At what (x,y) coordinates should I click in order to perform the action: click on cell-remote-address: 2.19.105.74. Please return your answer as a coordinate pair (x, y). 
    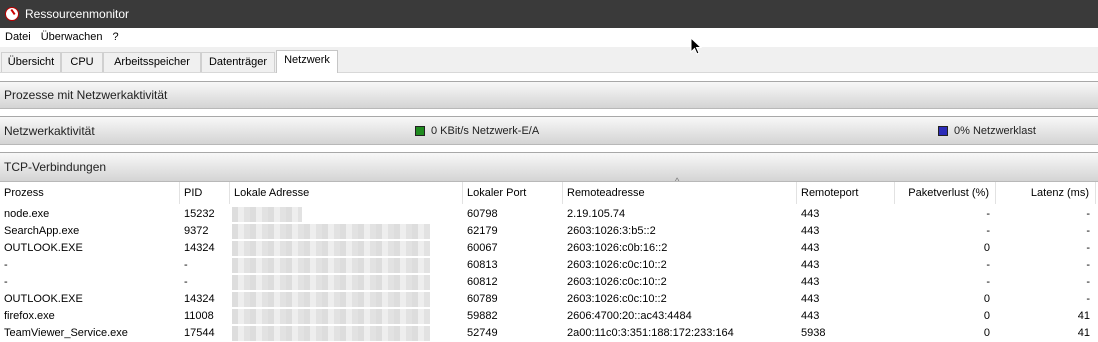
    Looking at the image, I should click on (596, 214).